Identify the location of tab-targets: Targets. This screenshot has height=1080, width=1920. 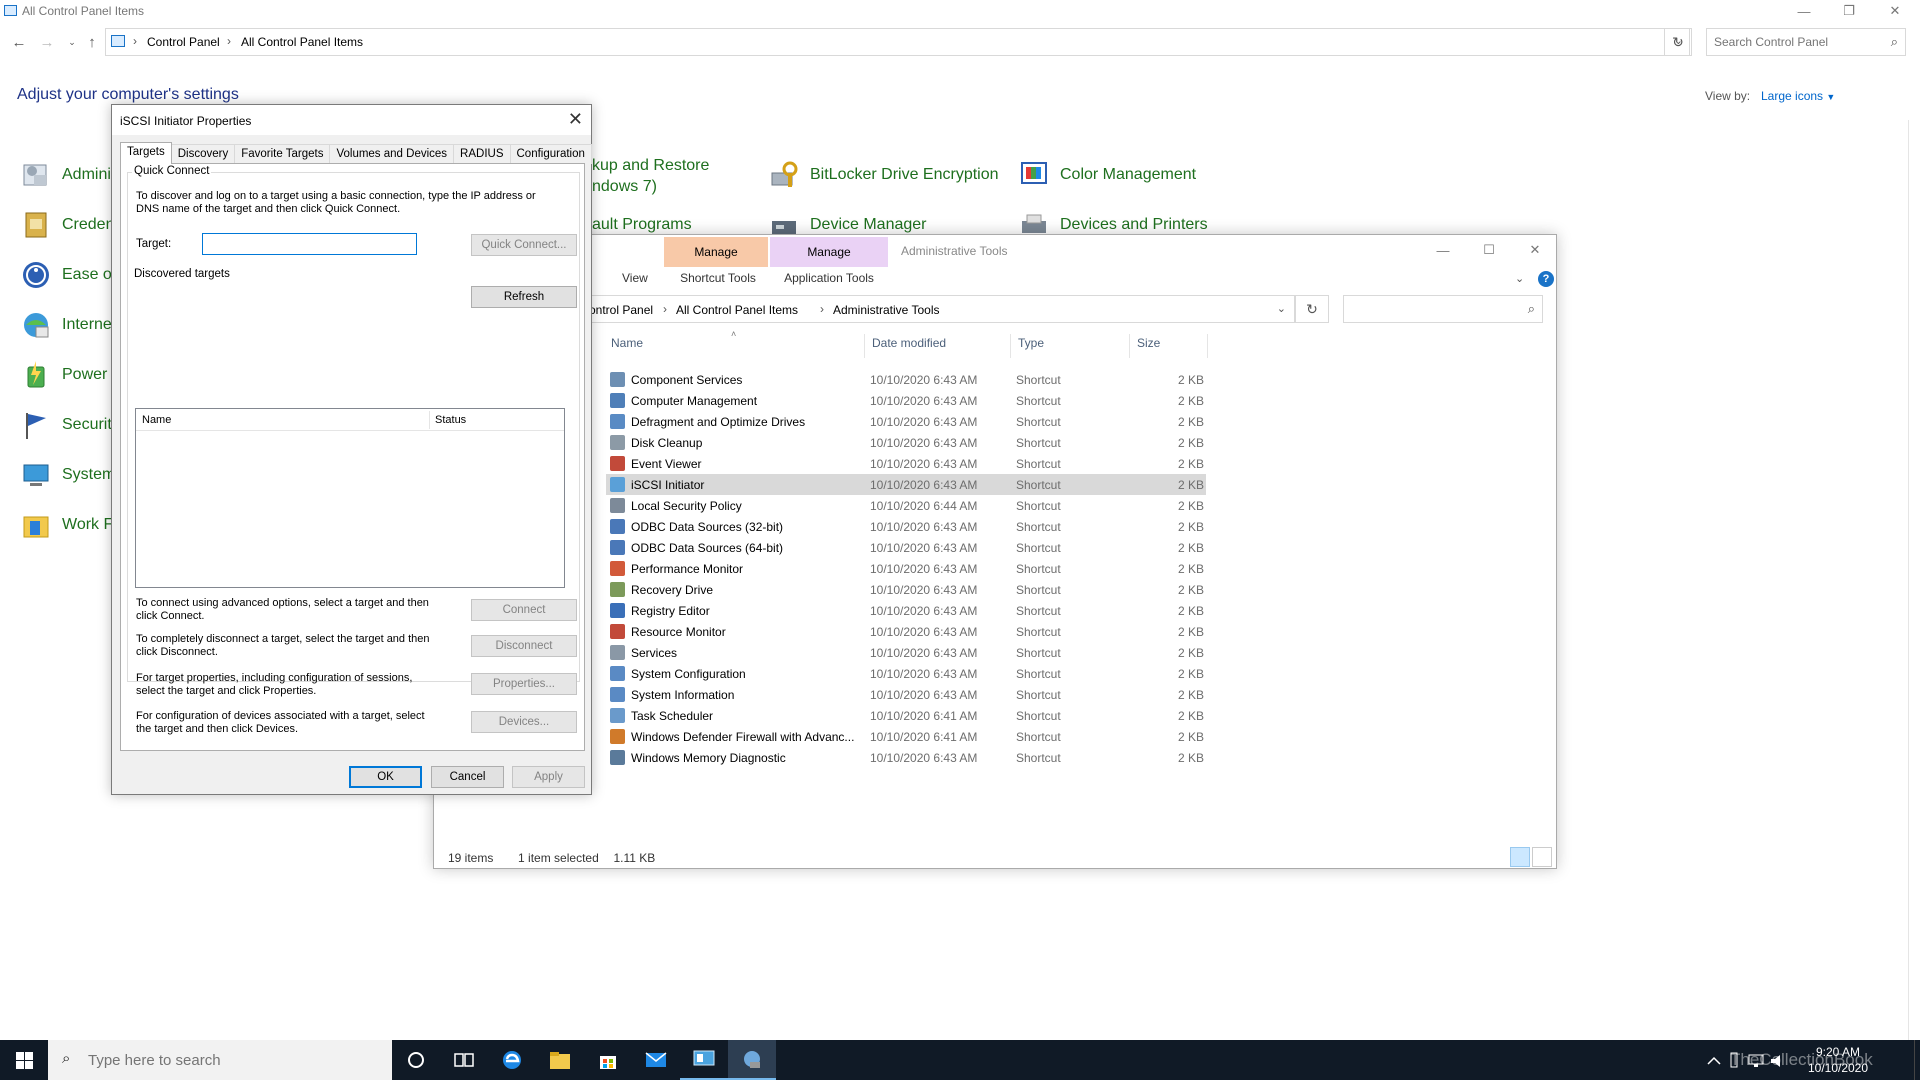
(146, 153).